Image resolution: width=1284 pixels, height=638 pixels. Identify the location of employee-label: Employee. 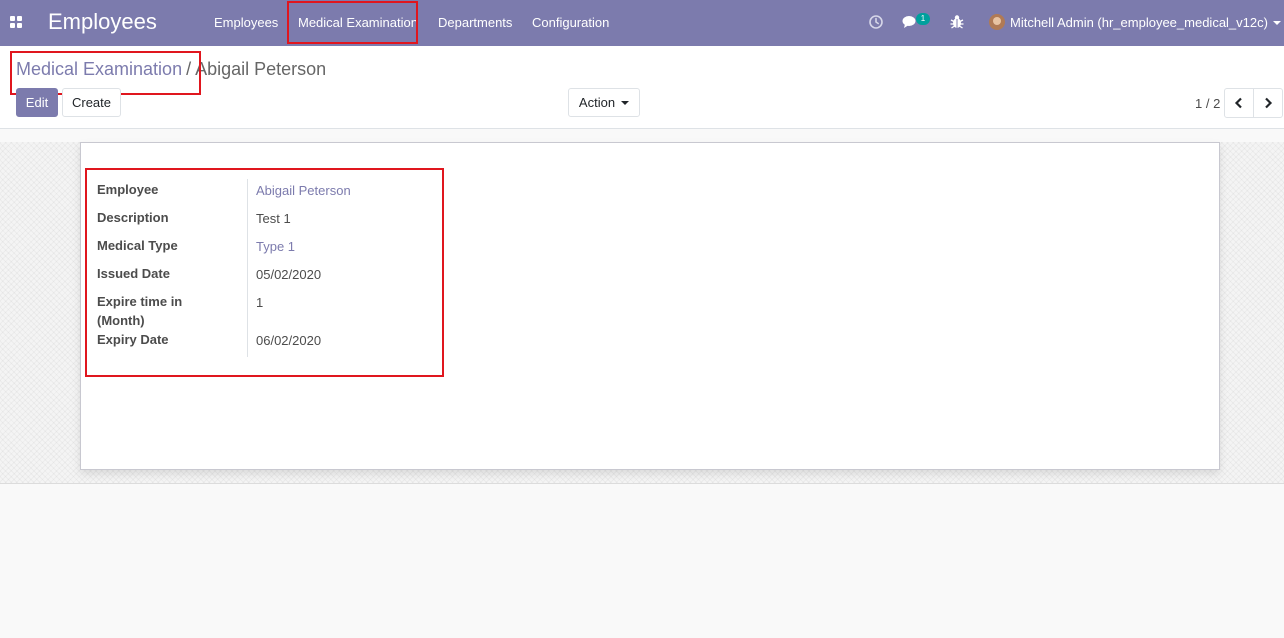
(128, 189).